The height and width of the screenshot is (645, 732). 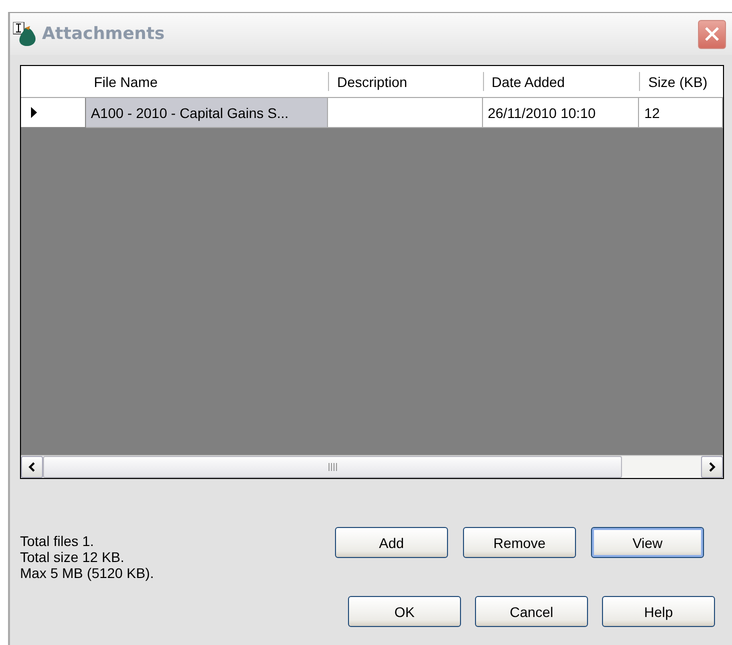 I want to click on action-button: Add, so click(x=391, y=542).